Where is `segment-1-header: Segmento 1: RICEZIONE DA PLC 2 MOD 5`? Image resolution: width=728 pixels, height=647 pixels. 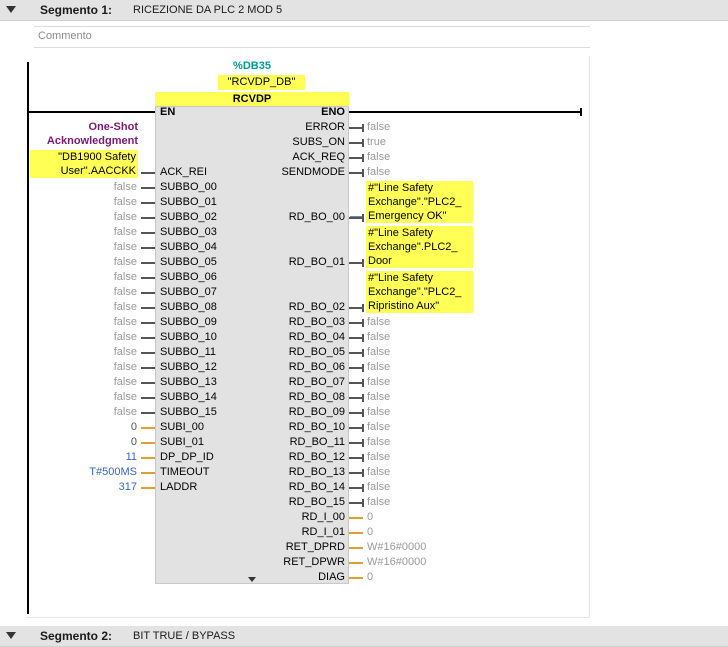 segment-1-header: Segmento 1: RICEZIONE DA PLC 2 MOD 5 is located at coordinates (364, 10).